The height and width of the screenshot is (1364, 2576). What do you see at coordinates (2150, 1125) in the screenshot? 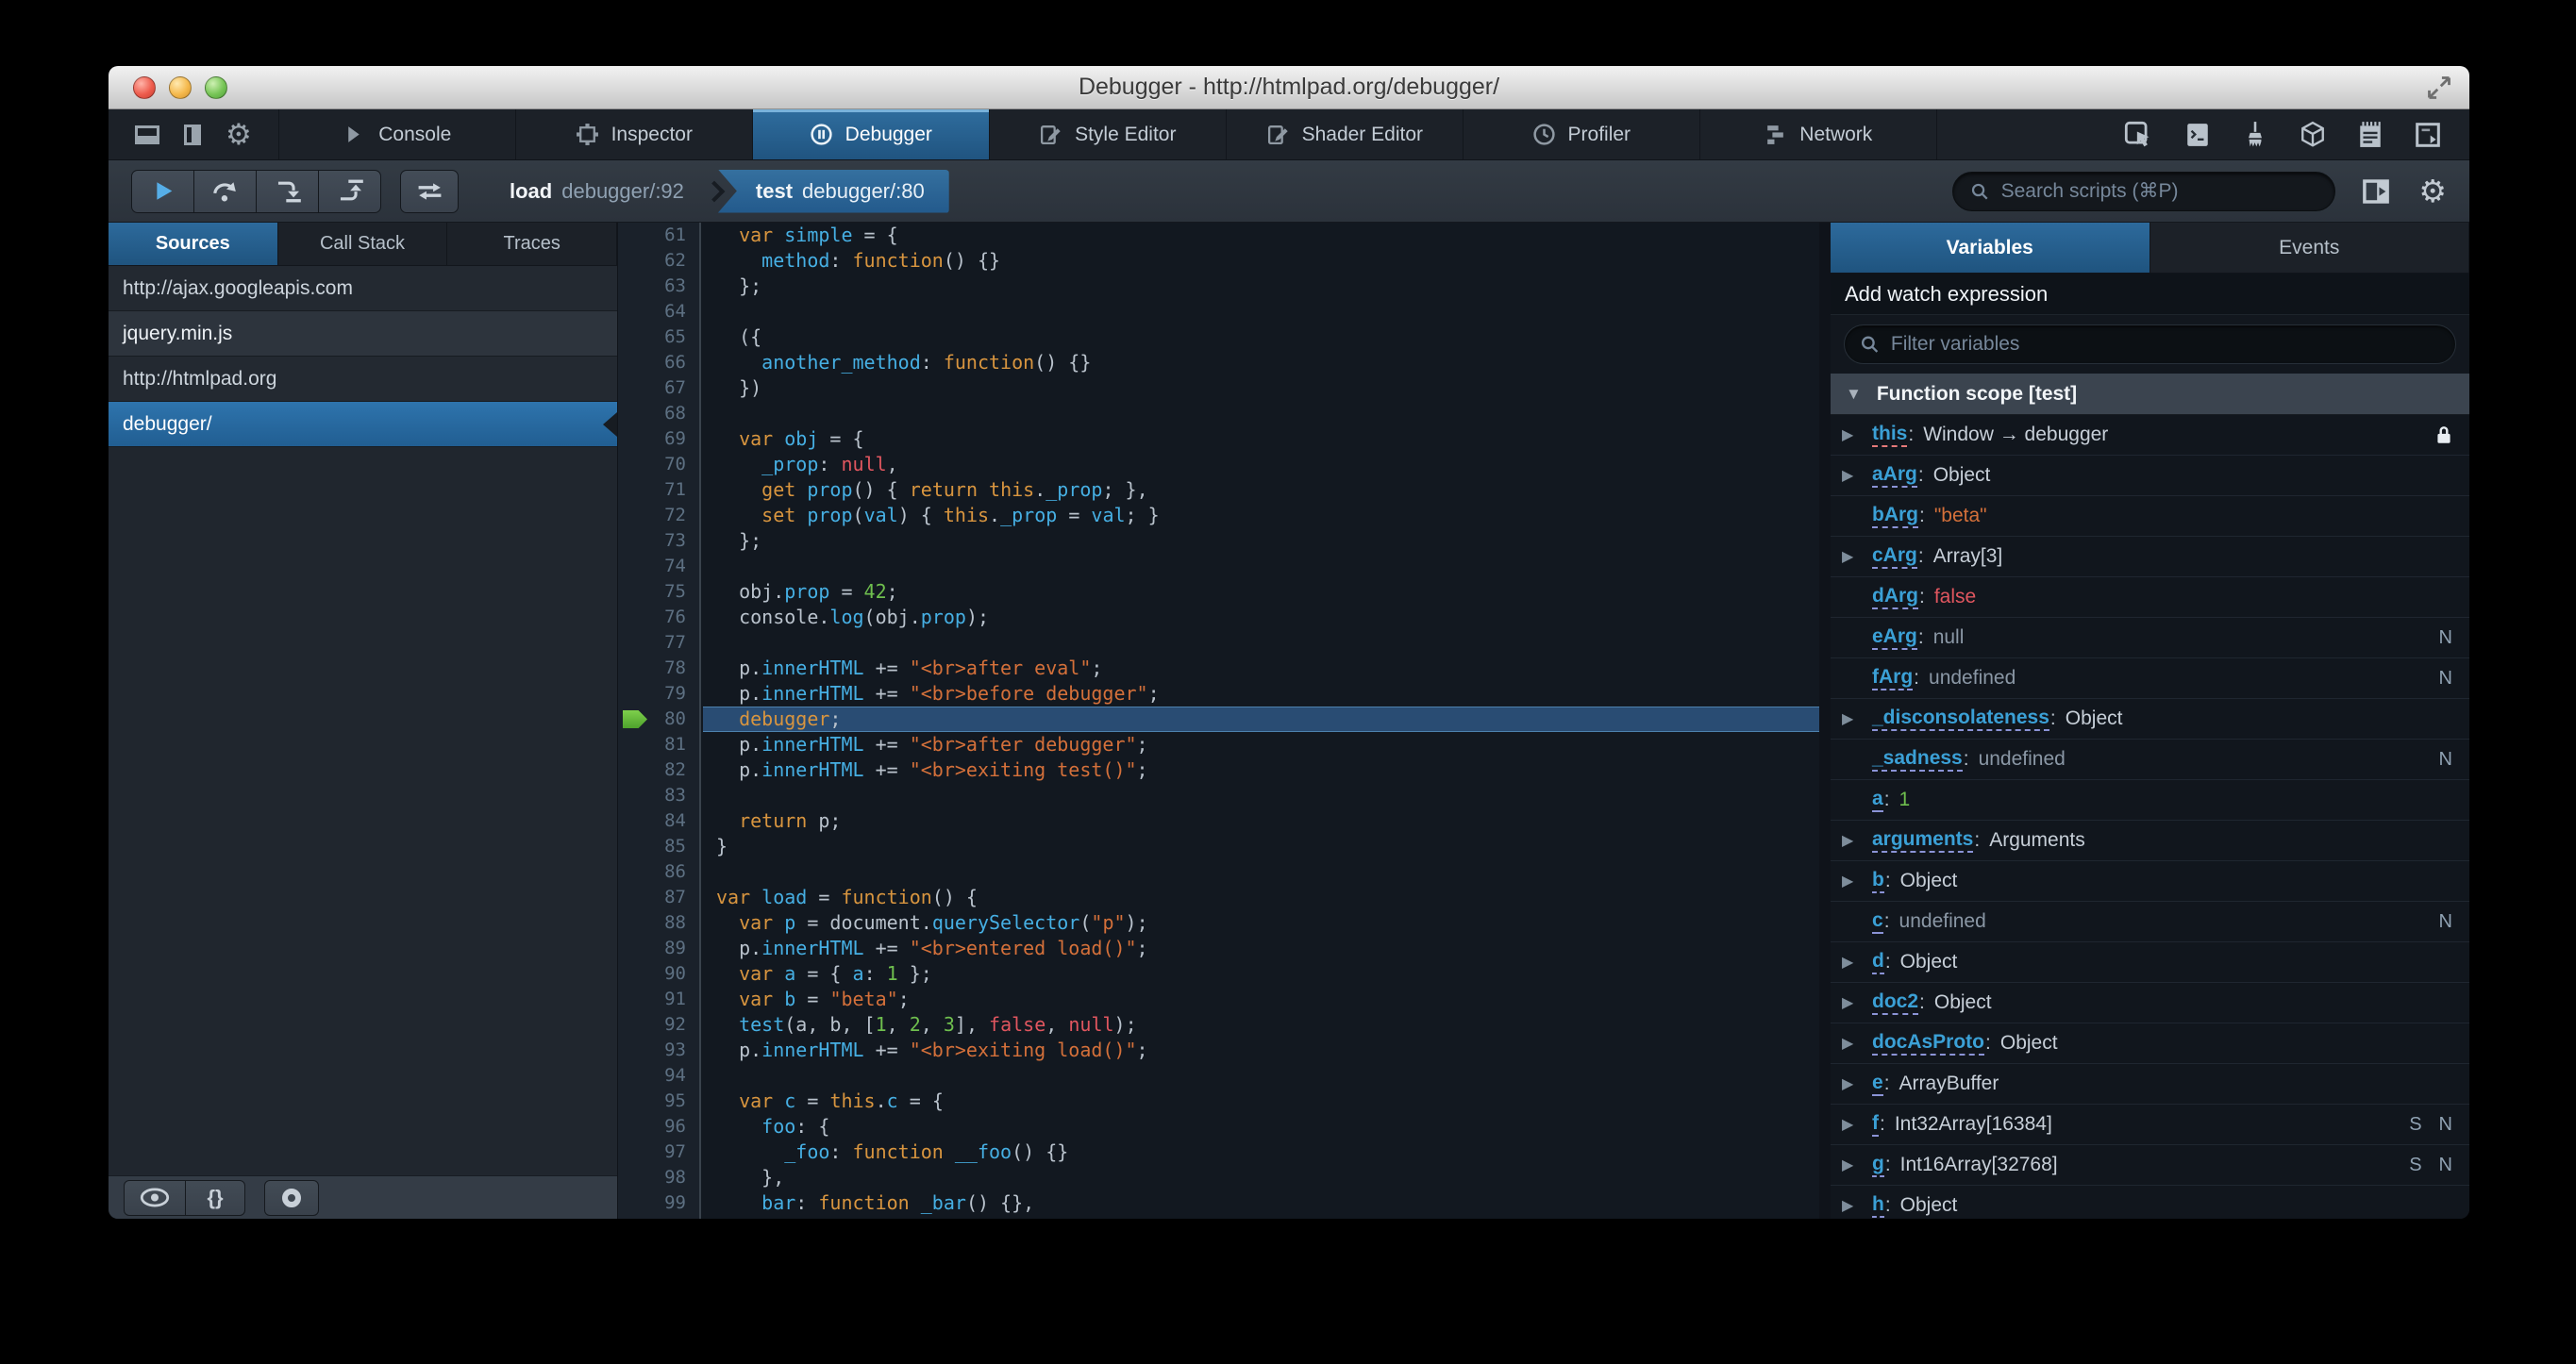
I see `variable-row-f: ▶ f: Int32Array[16384] S N` at bounding box center [2150, 1125].